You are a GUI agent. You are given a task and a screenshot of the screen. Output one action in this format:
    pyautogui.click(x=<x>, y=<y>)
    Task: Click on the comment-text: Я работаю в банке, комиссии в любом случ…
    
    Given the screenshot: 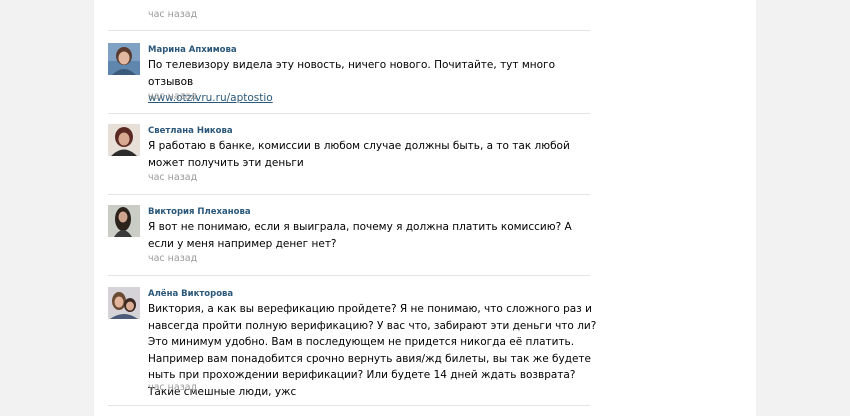 What is the action you would take?
    pyautogui.click(x=359, y=154)
    